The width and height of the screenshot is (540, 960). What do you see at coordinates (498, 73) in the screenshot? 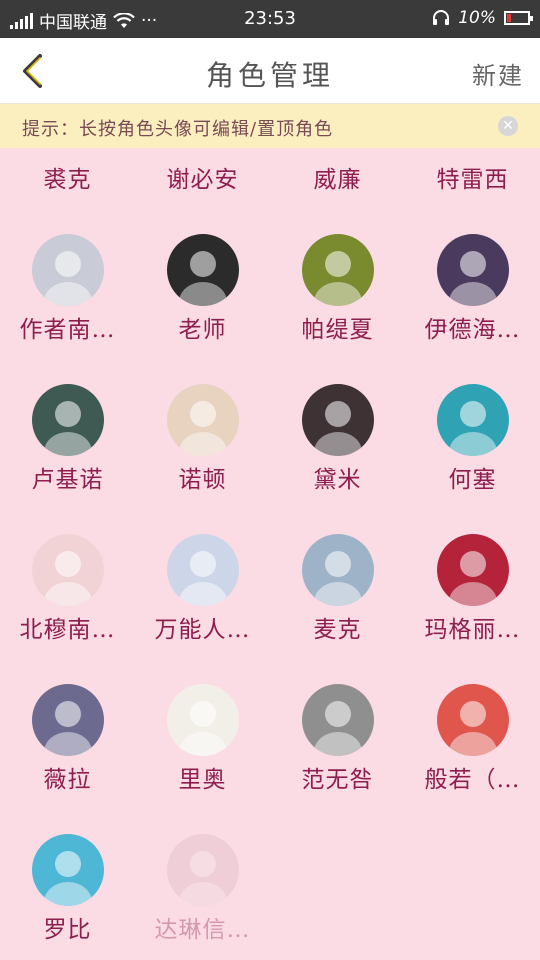
I see `new-button: 新建` at bounding box center [498, 73].